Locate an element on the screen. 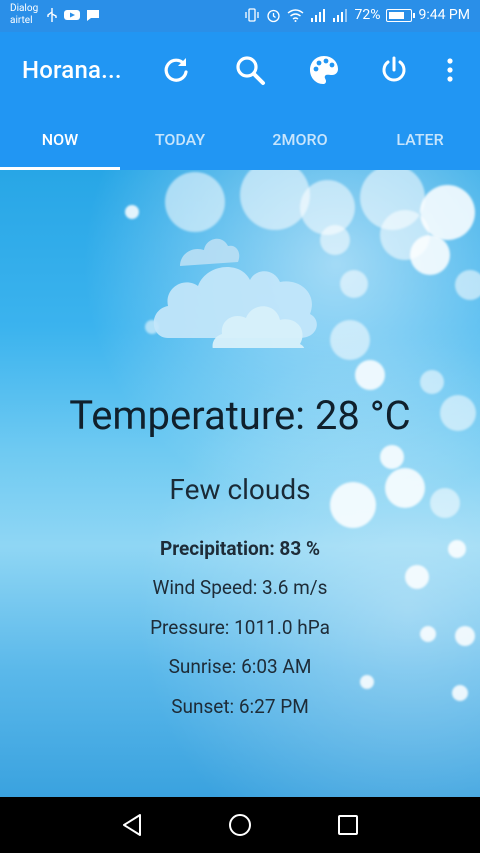  wind-speed-value: Wind Speed: 3.6 m/s is located at coordinates (240, 587).